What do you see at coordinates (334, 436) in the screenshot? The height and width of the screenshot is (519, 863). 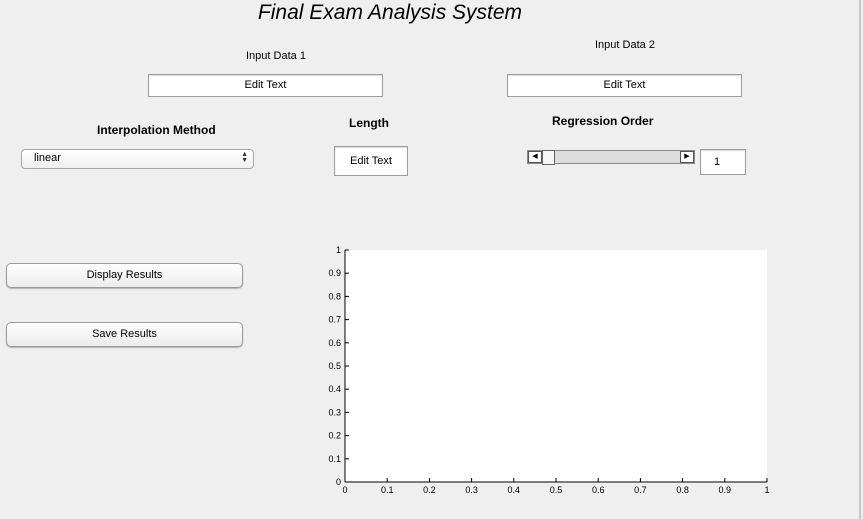 I see `y-tick-label: 0.2` at bounding box center [334, 436].